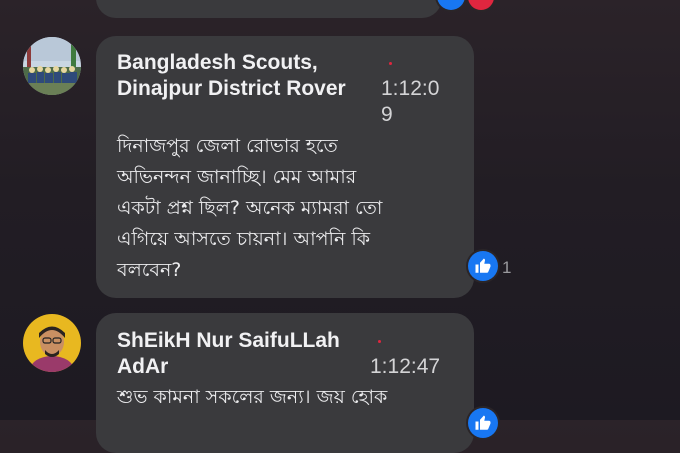  Describe the element at coordinates (269, 9) in the screenshot. I see `comment-bubble-previous` at that location.